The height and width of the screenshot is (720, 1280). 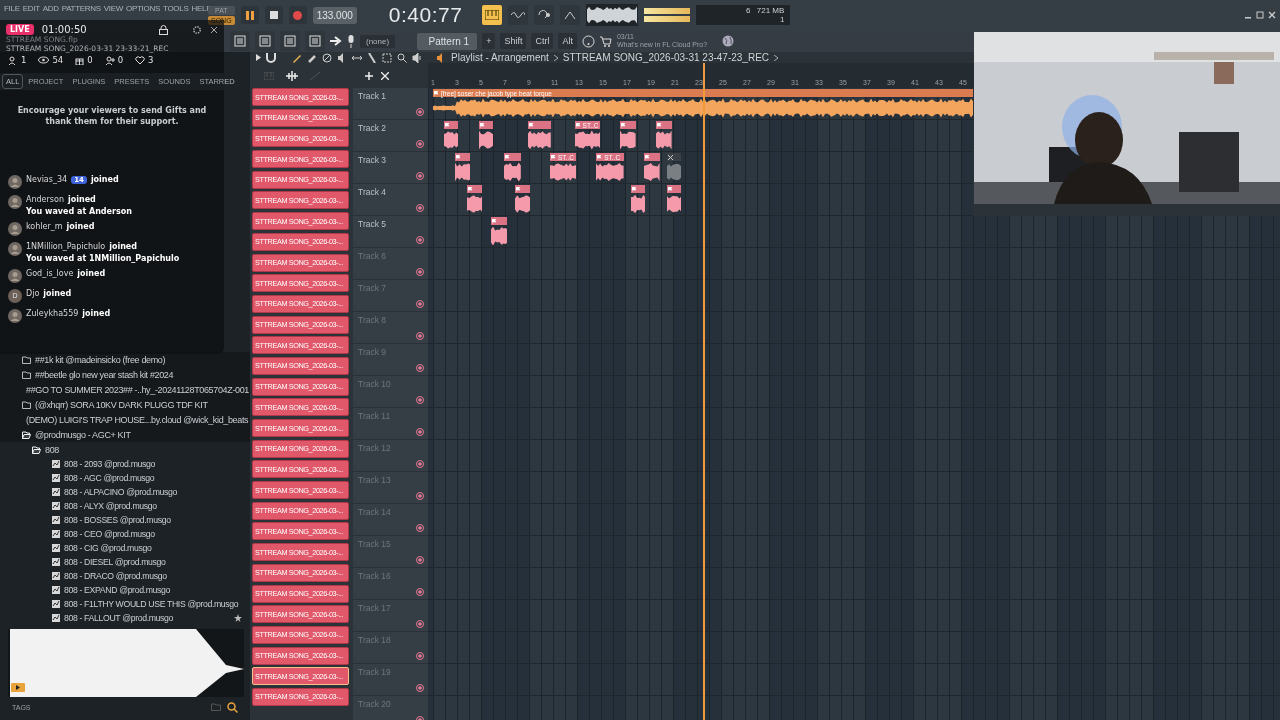 I want to click on channel-selector: (none), so click(x=378, y=41).